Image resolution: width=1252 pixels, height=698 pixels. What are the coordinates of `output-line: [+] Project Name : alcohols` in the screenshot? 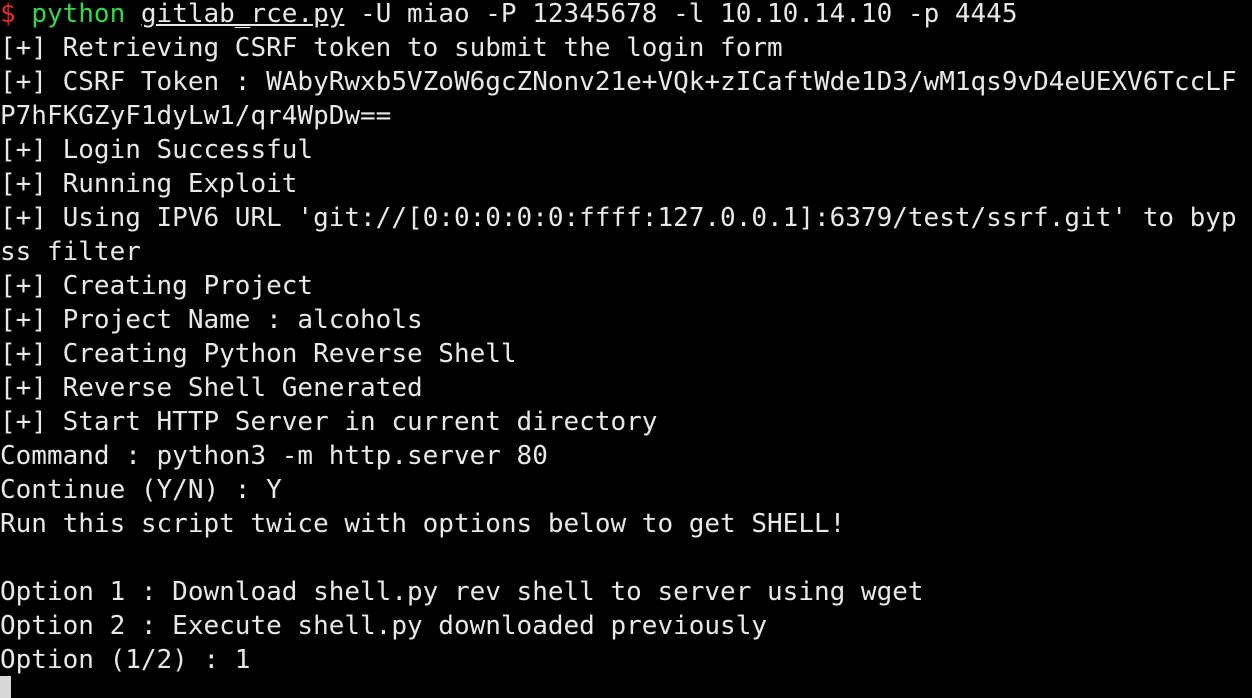 It's located at (211, 320).